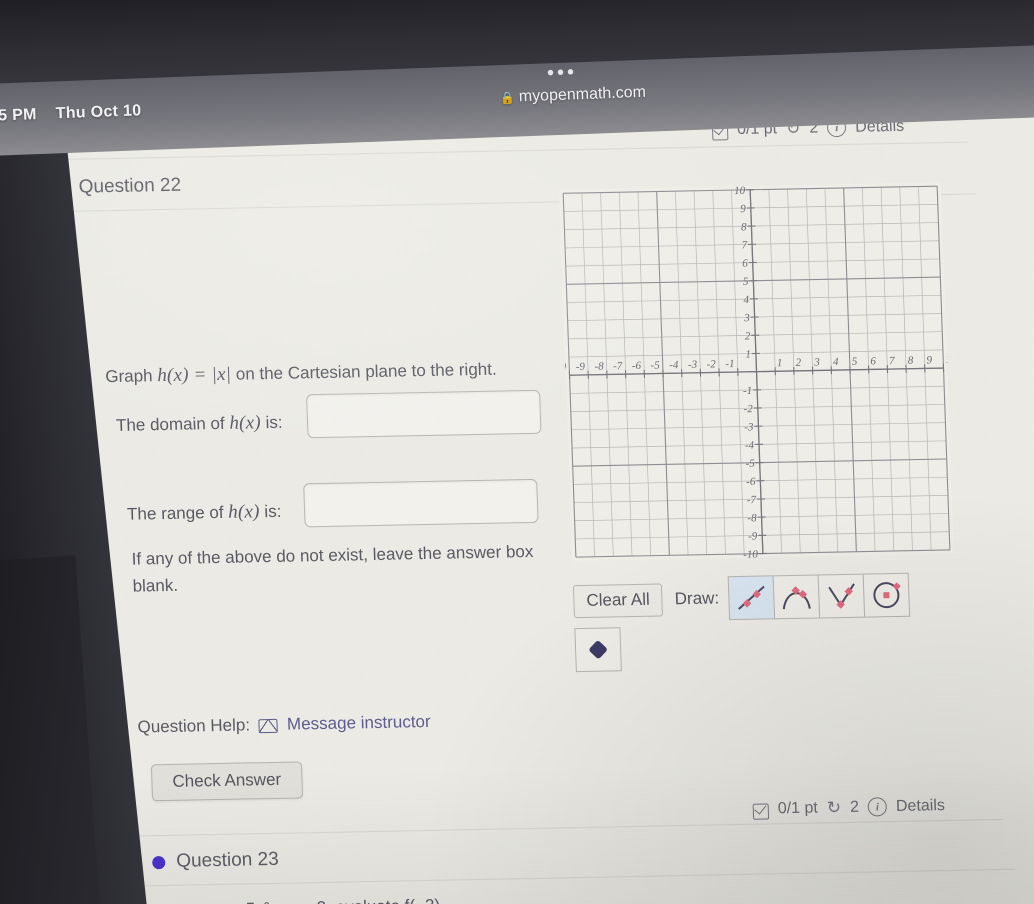  I want to click on domain-answer-input, so click(424, 414).